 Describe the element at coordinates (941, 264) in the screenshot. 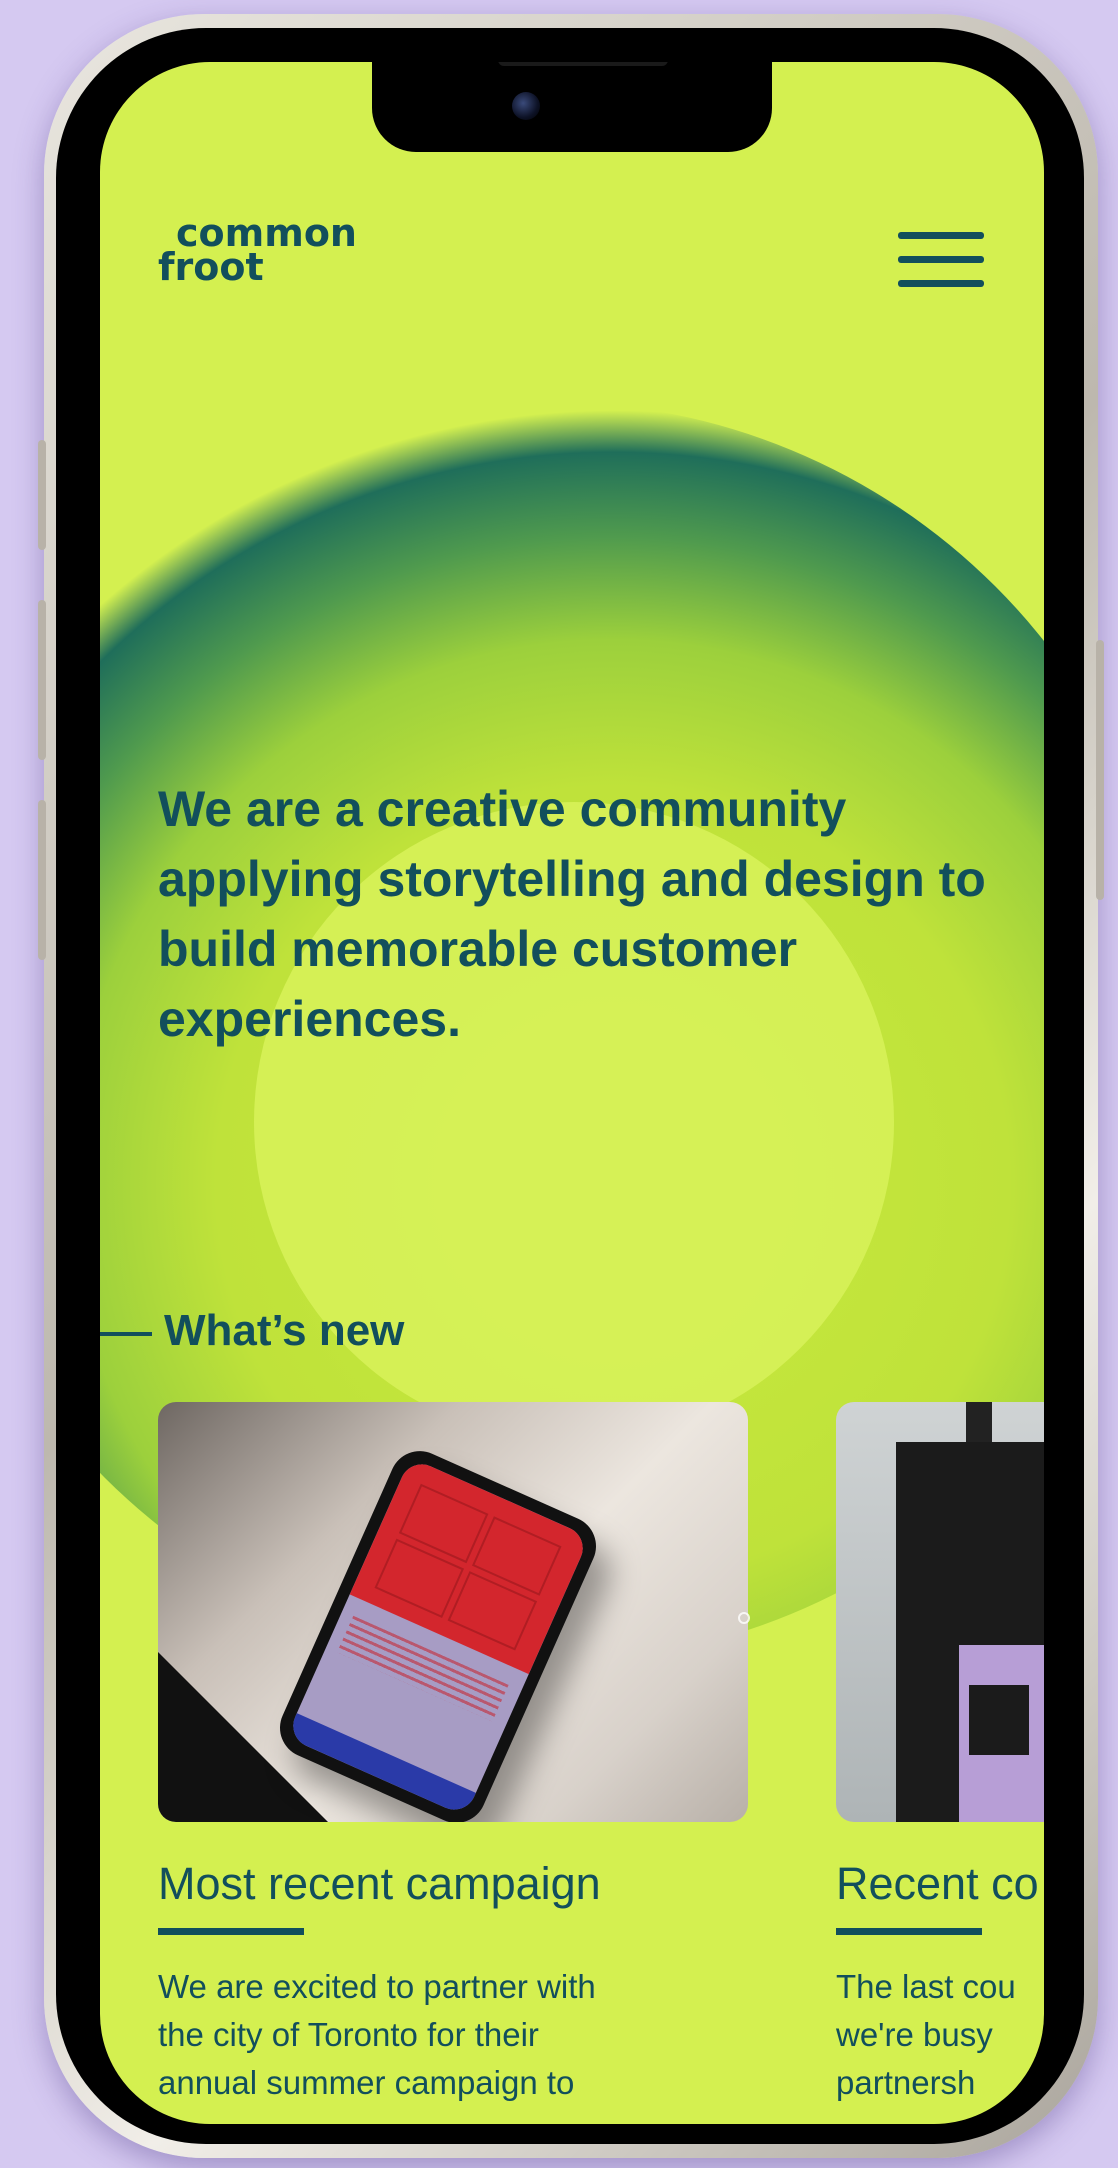

I see `hamburger-menu-icon` at that location.